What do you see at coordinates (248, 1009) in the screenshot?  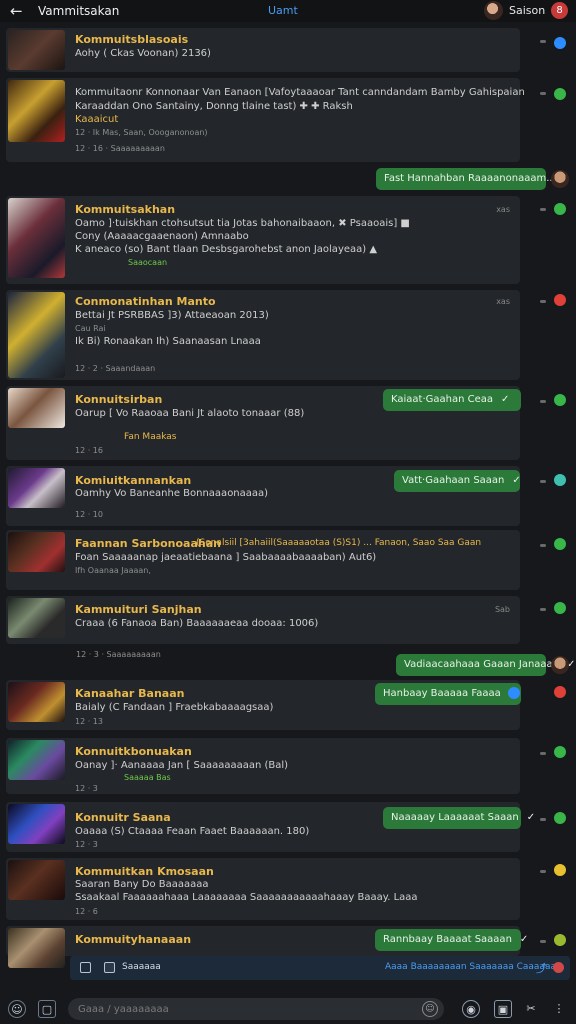 I see `message-input` at bounding box center [248, 1009].